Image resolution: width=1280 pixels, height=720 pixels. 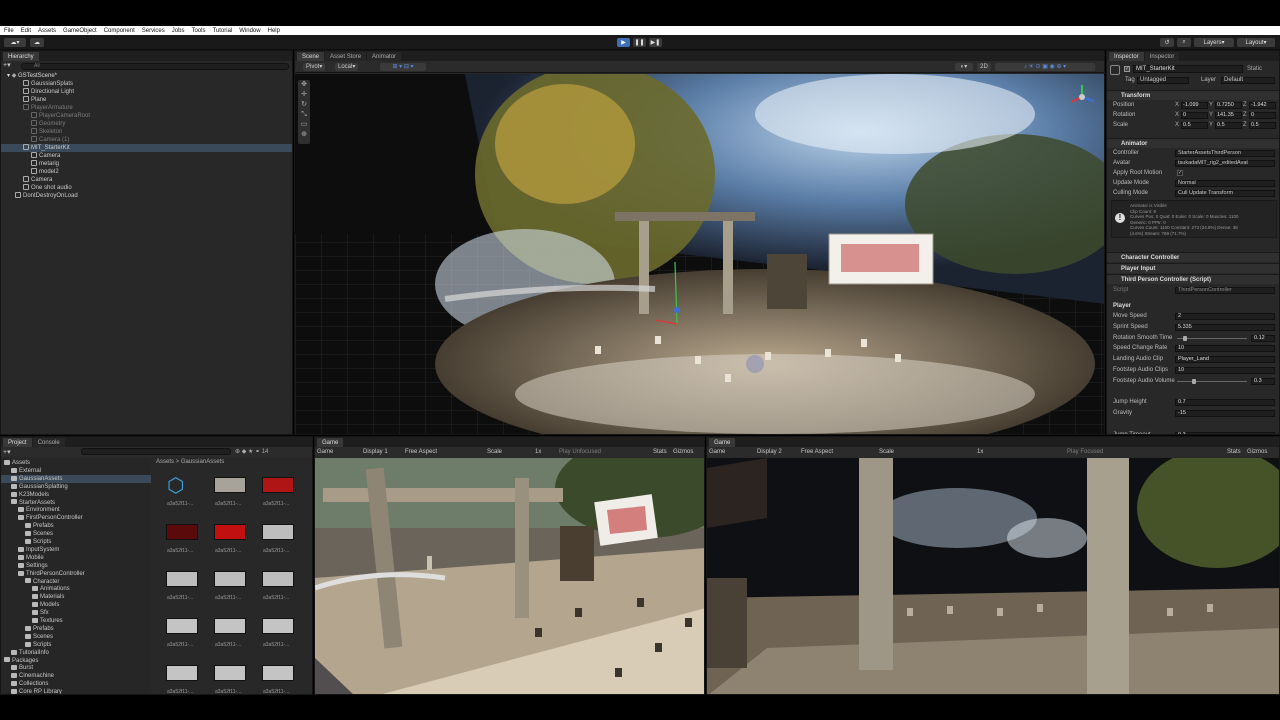 What do you see at coordinates (1225, 414) in the screenshot?
I see `field-value: -15` at bounding box center [1225, 414].